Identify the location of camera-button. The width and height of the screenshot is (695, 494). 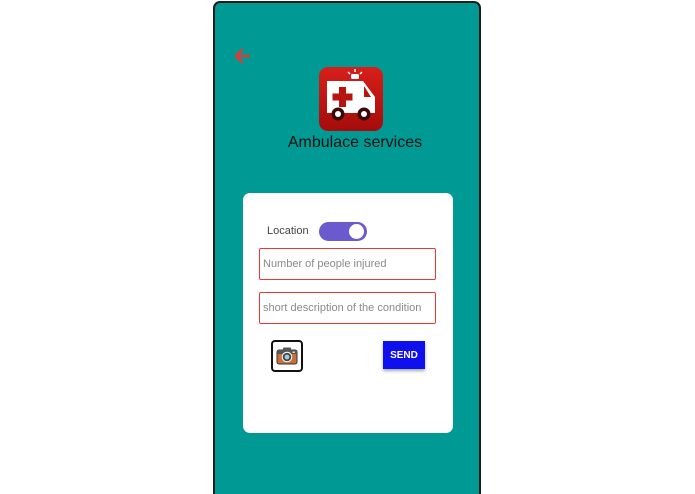
(287, 356).